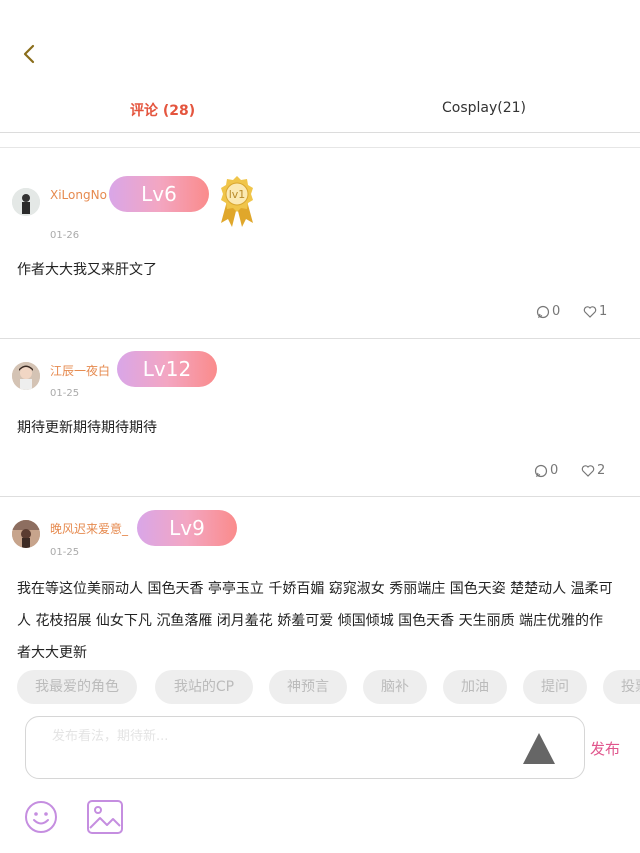  Describe the element at coordinates (65, 235) in the screenshot. I see `comment-date: 01-26` at that location.